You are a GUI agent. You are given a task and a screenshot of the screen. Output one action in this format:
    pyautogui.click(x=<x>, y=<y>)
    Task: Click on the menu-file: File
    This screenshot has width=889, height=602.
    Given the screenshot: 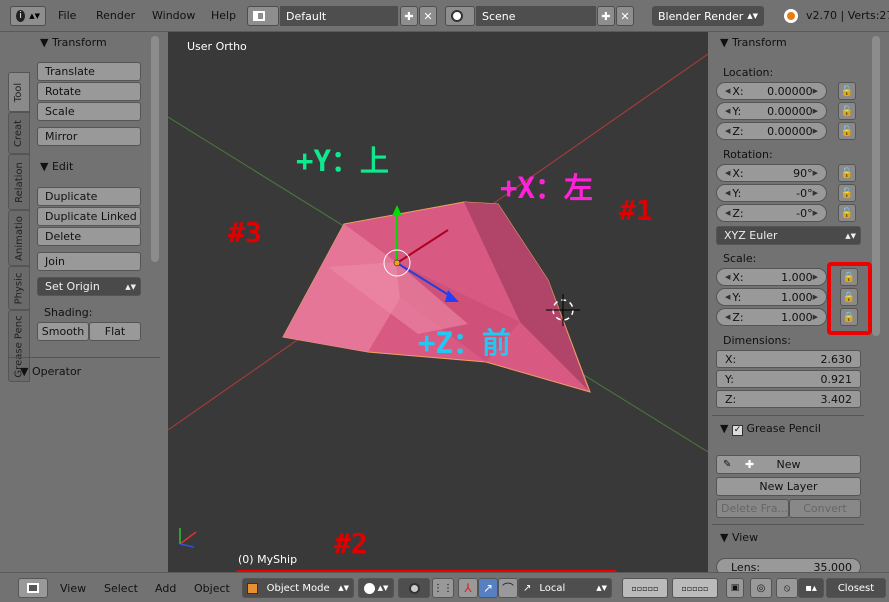 What is the action you would take?
    pyautogui.click(x=67, y=15)
    